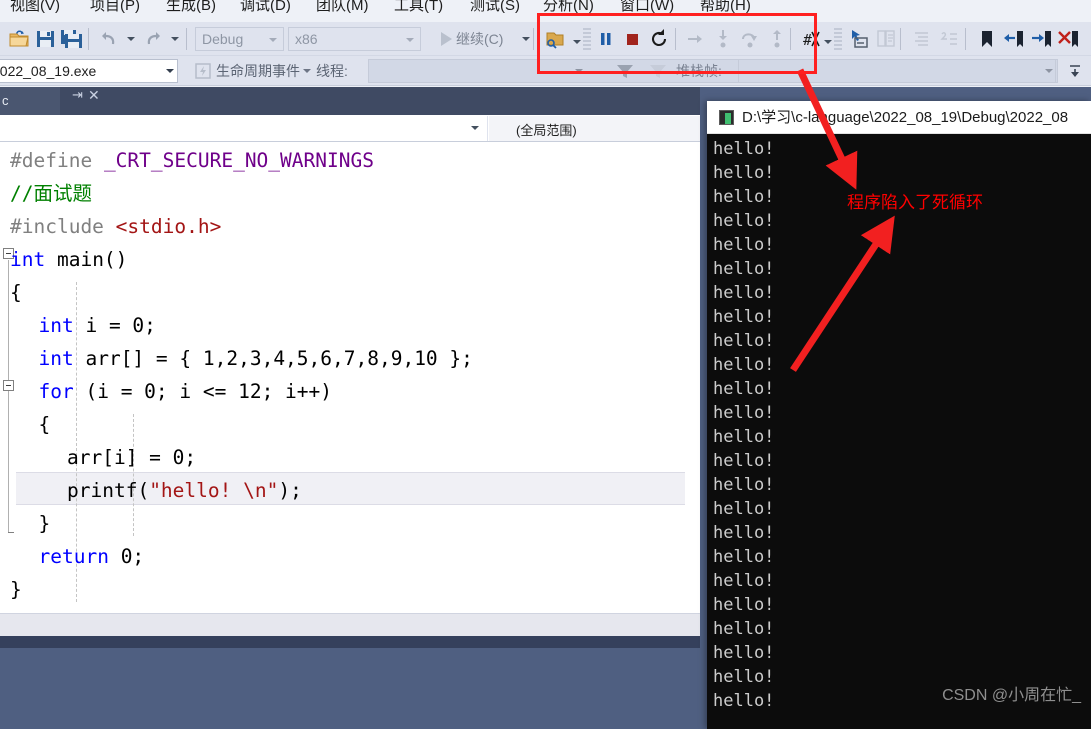 This screenshot has width=1091, height=729. Describe the element at coordinates (131, 457) in the screenshot. I see `code-line: arr[i] = 0;` at that location.